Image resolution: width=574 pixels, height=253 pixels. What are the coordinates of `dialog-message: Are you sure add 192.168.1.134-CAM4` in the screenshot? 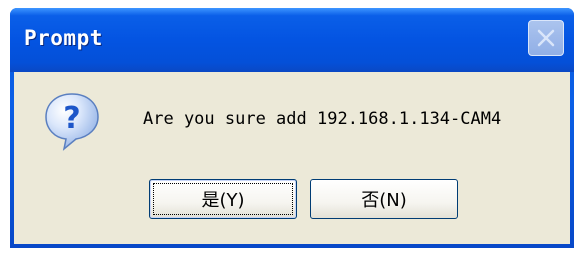 It's located at (322, 119).